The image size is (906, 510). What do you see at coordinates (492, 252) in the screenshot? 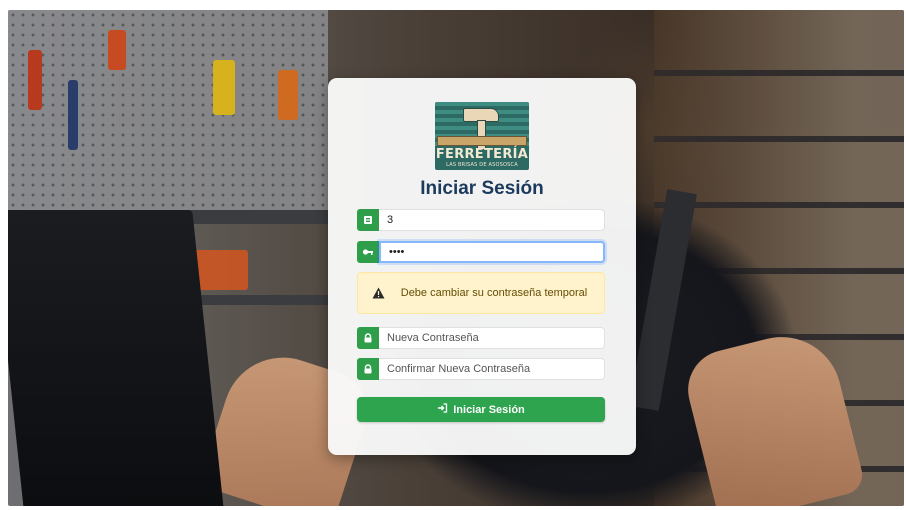
I see `password-field` at bounding box center [492, 252].